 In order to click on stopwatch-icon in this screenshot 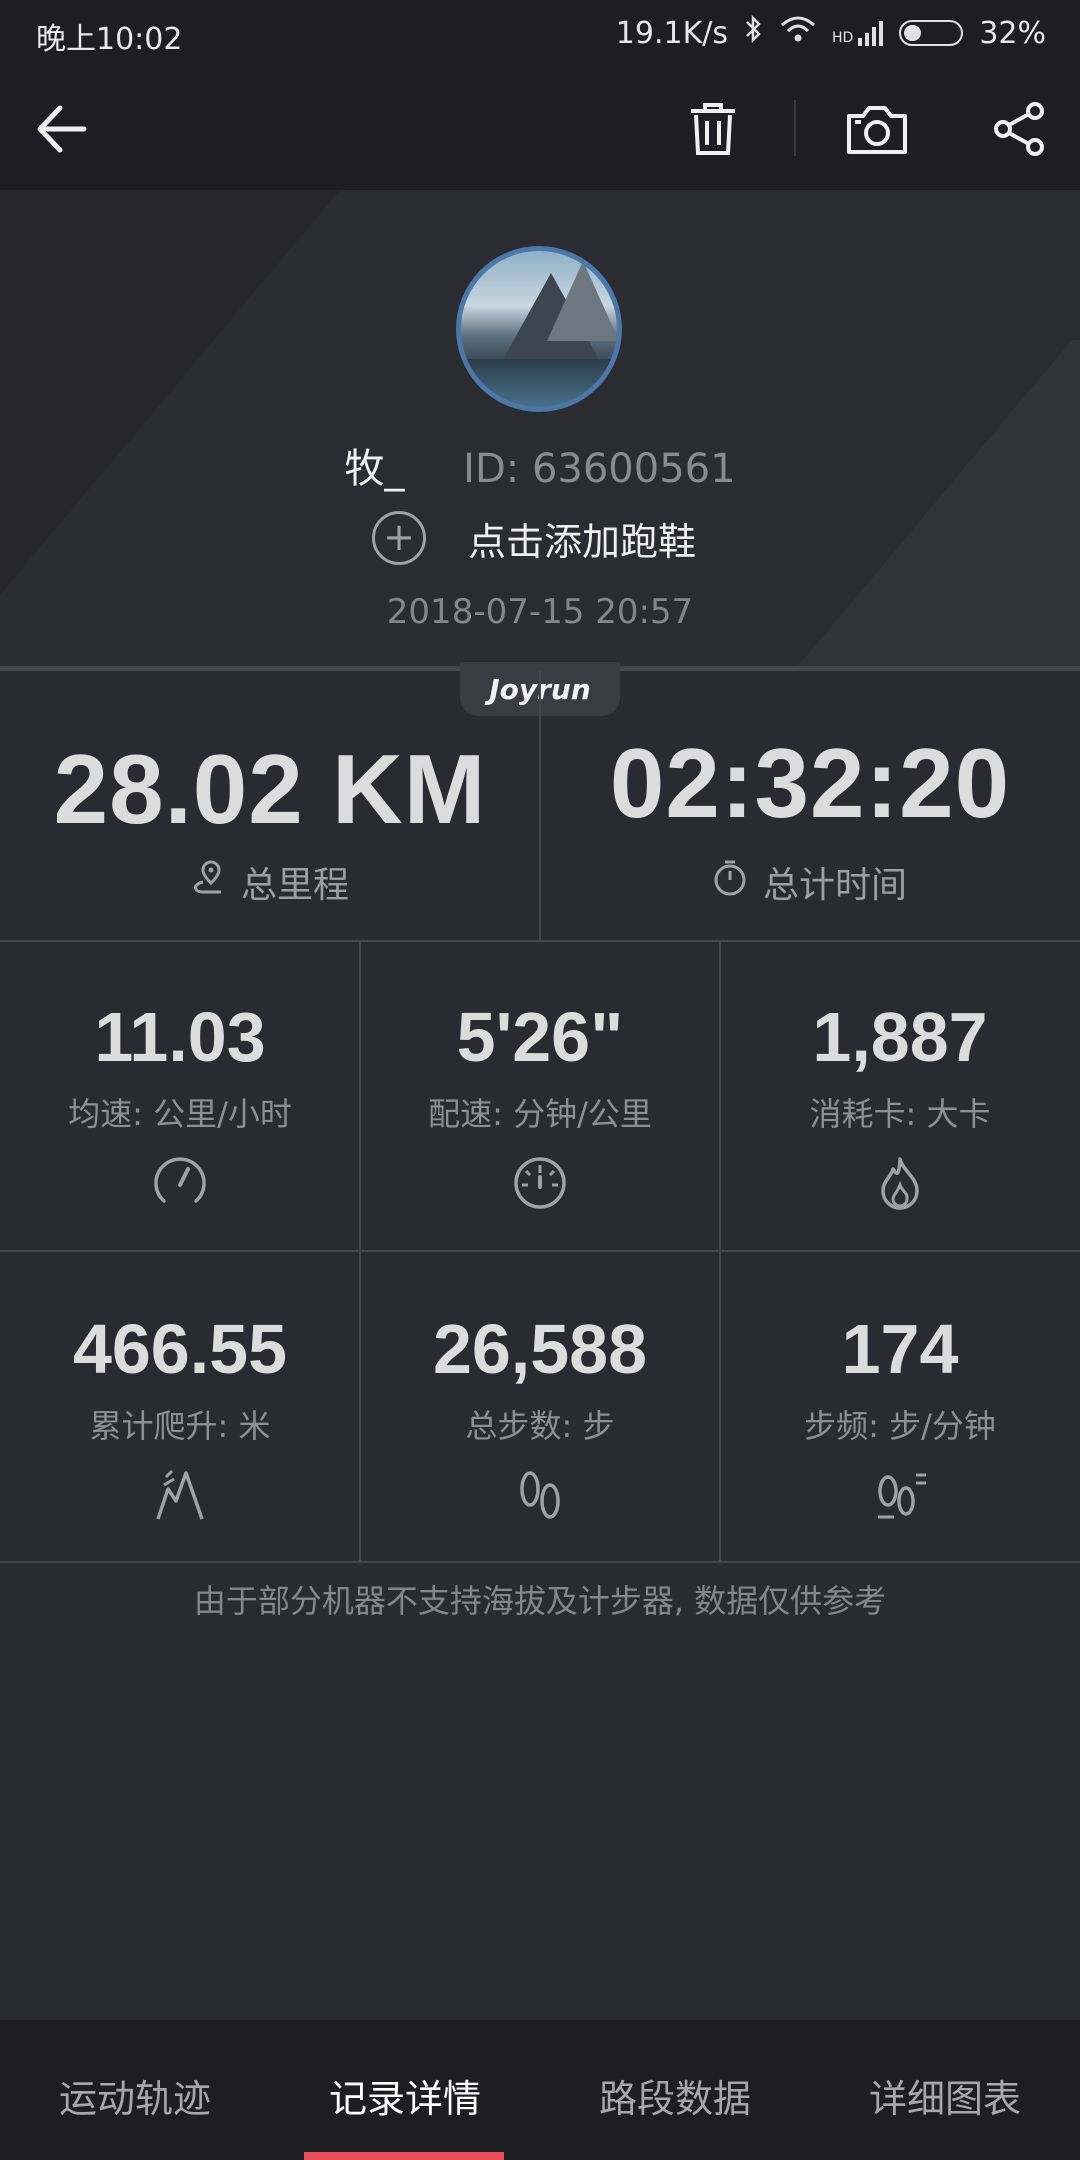, I will do `click(540, 1183)`.